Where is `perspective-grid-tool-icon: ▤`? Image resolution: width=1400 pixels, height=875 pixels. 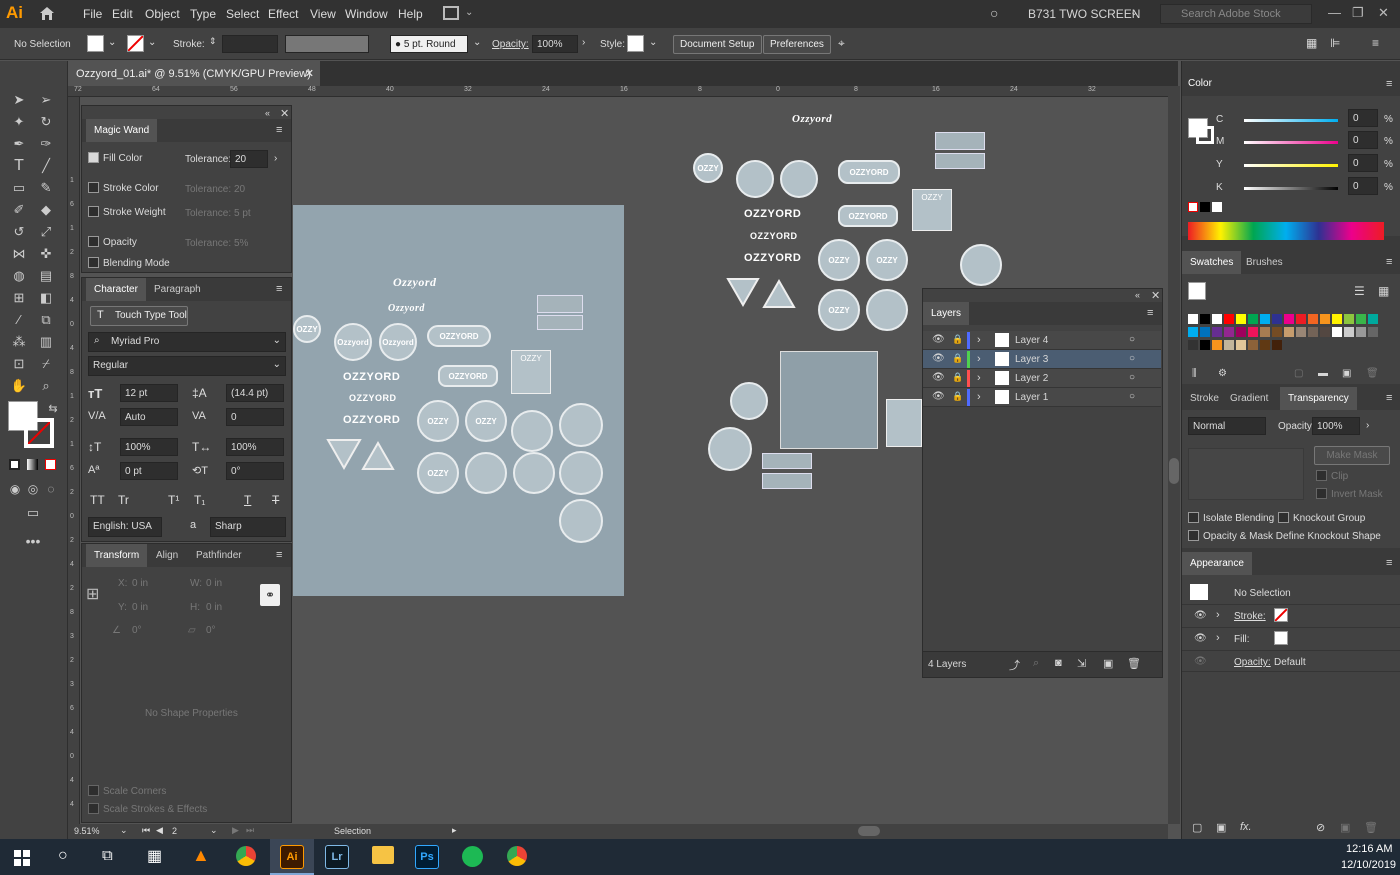
perspective-grid-tool-icon: ▤ is located at coordinates (46, 276).